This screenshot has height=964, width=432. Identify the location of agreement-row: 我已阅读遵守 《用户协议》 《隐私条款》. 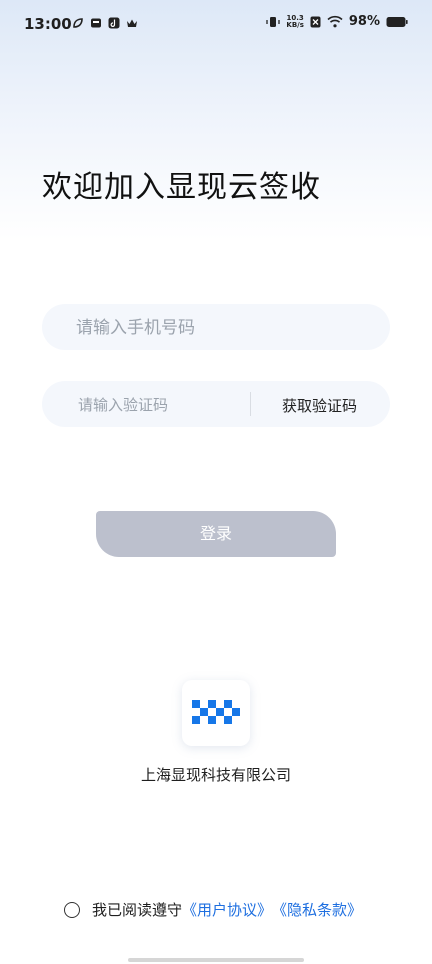
(213, 909).